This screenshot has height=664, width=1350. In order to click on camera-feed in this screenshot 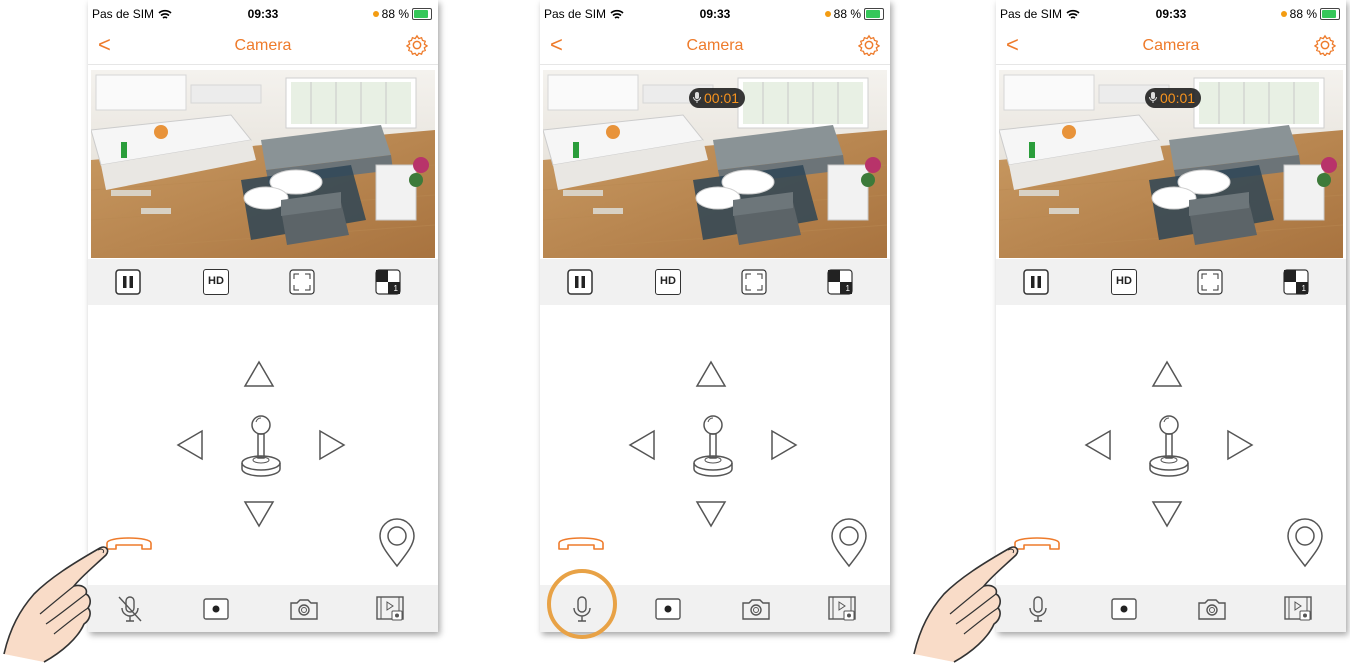, I will do `click(263, 164)`.